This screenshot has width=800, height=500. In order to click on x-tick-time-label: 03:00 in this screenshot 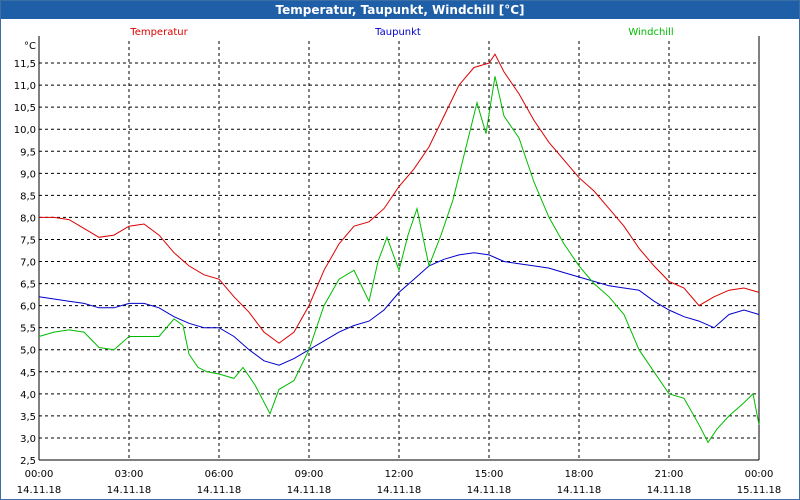, I will do `click(129, 474)`.